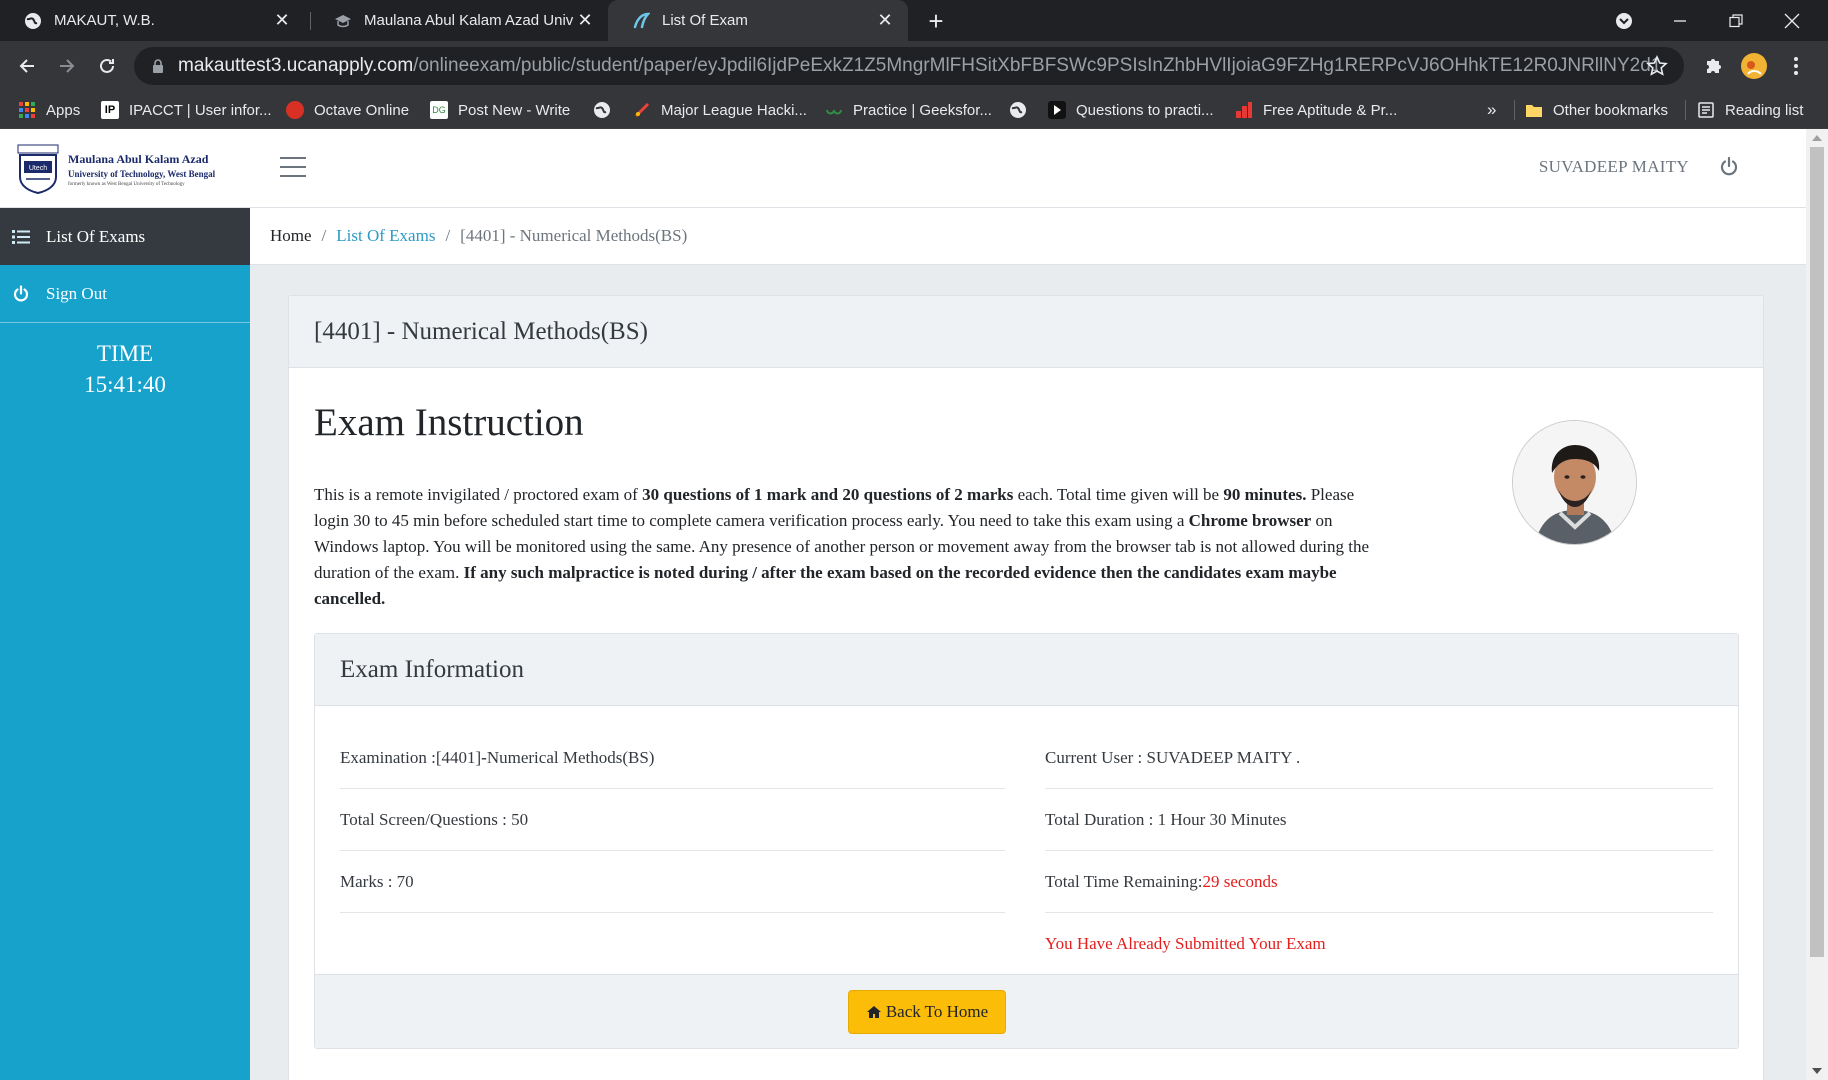 The width and height of the screenshot is (1828, 1080). Describe the element at coordinates (873, 1012) in the screenshot. I see `home-icon` at that location.